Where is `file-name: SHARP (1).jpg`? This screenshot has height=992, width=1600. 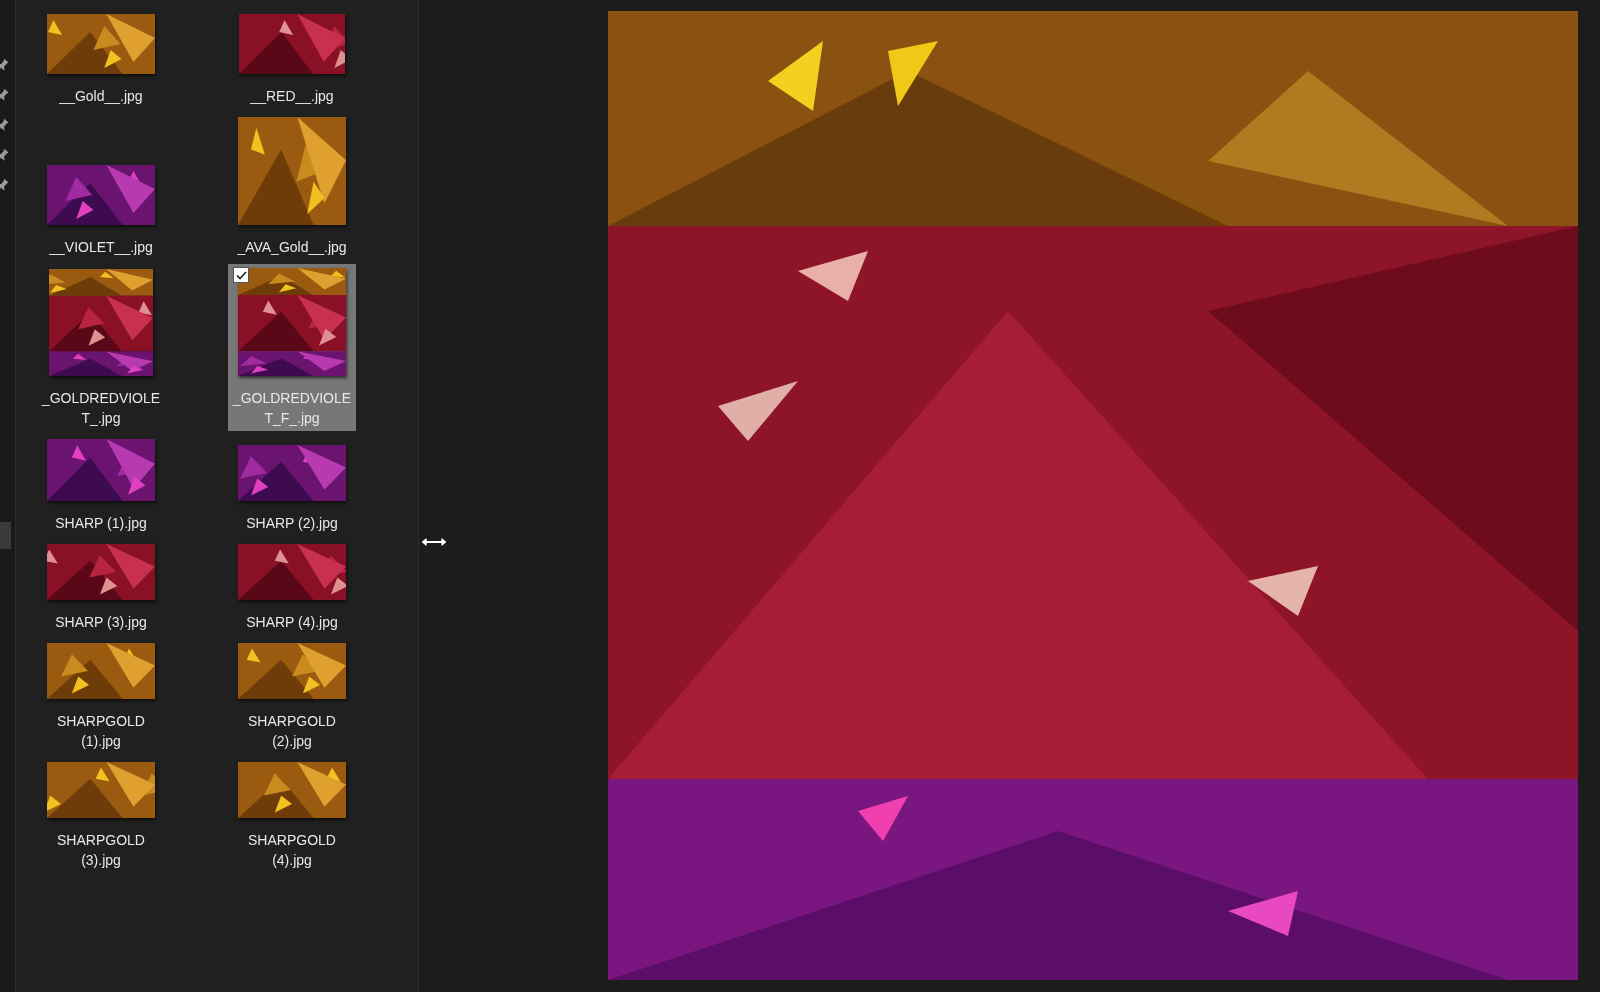 file-name: SHARP (1).jpg is located at coordinates (101, 523).